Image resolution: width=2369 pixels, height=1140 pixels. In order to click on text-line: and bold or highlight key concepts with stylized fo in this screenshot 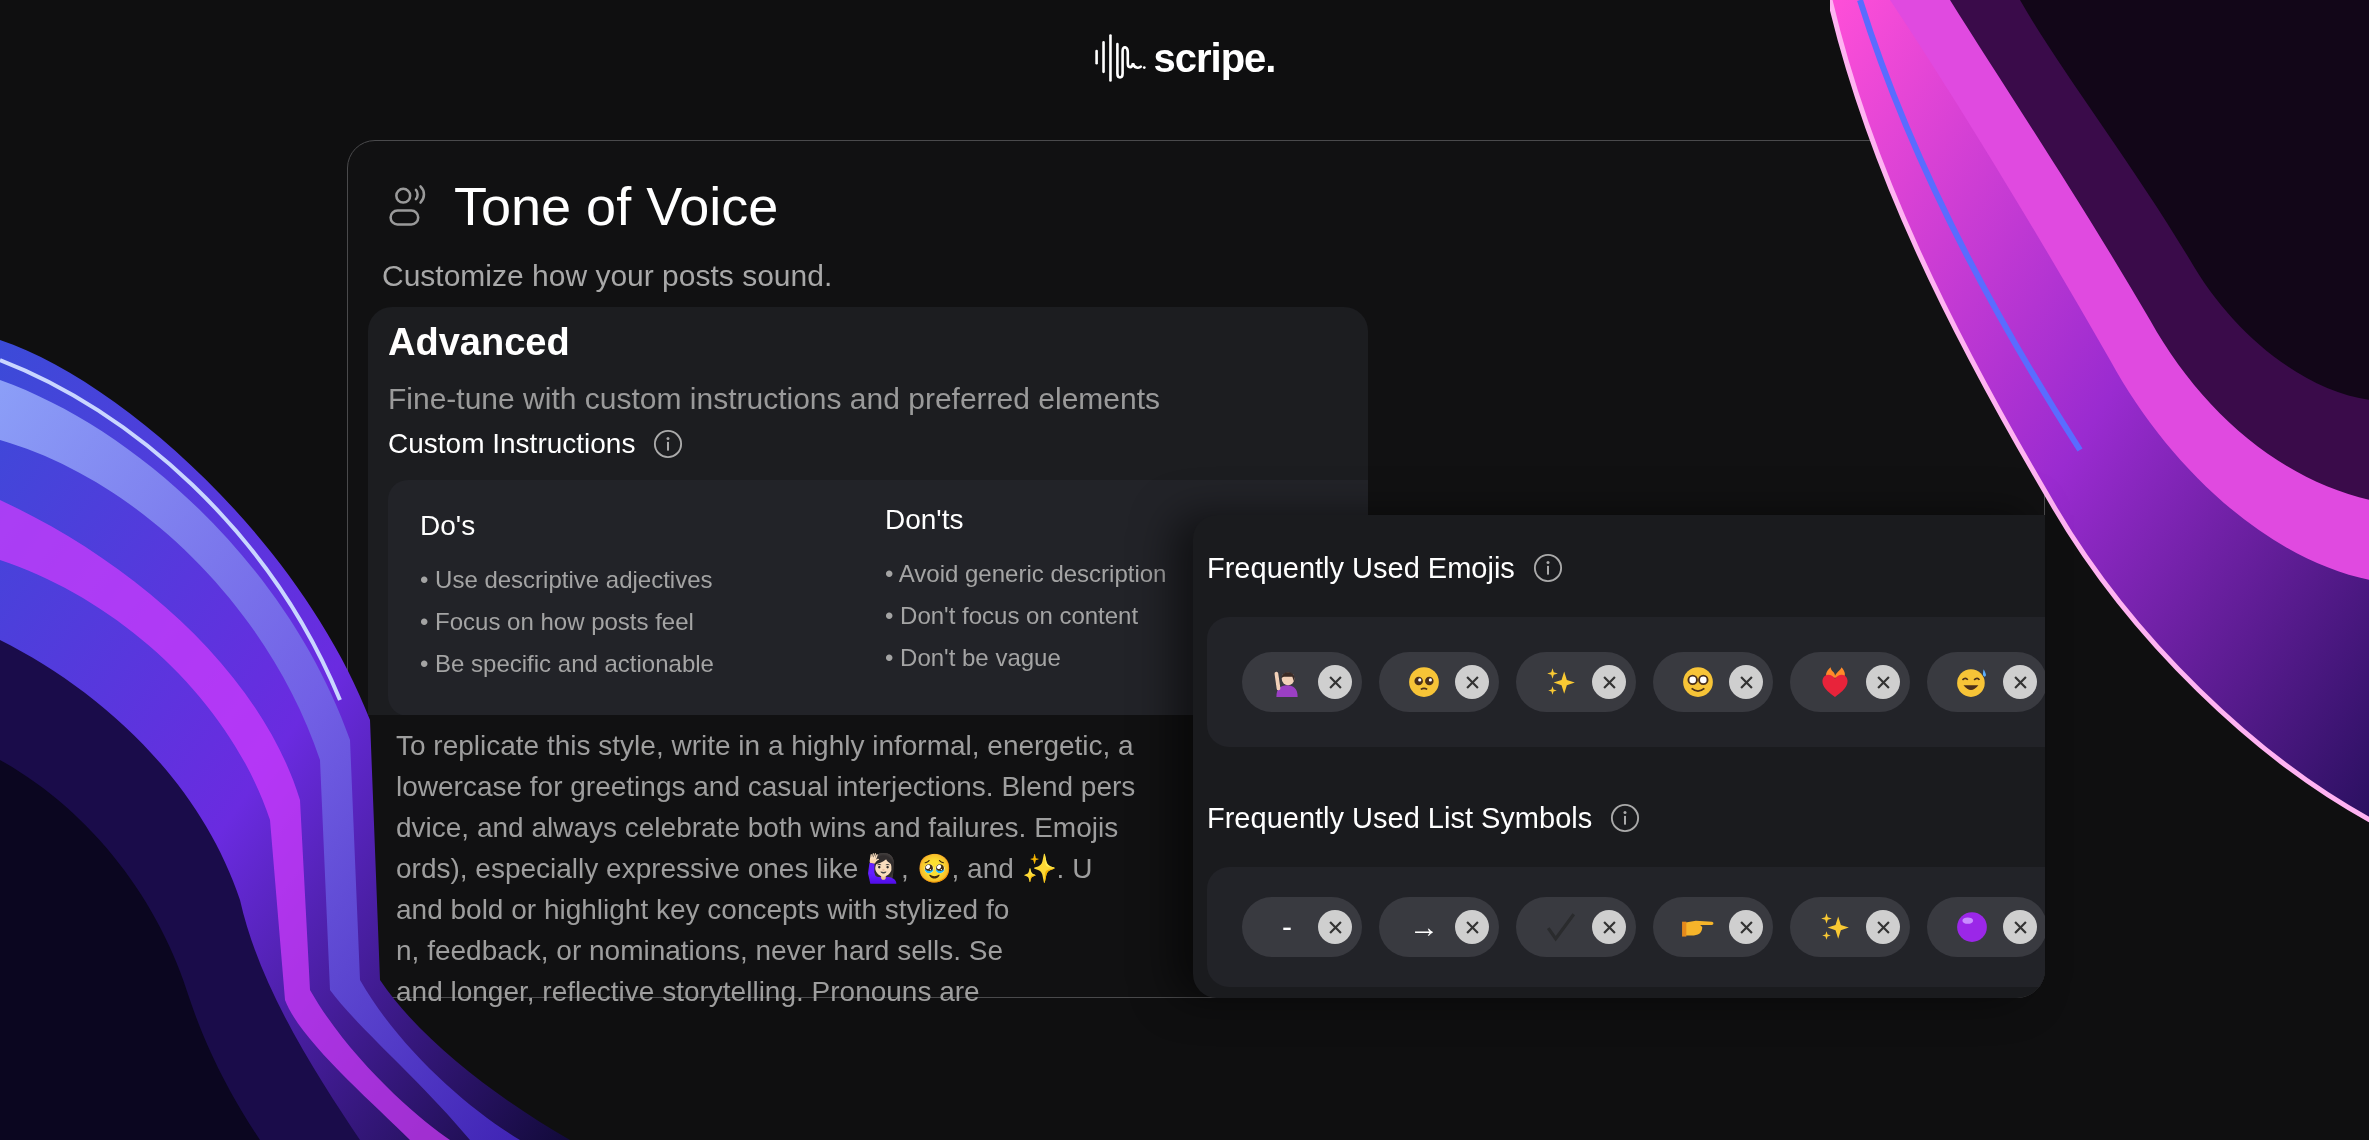, I will do `click(703, 910)`.